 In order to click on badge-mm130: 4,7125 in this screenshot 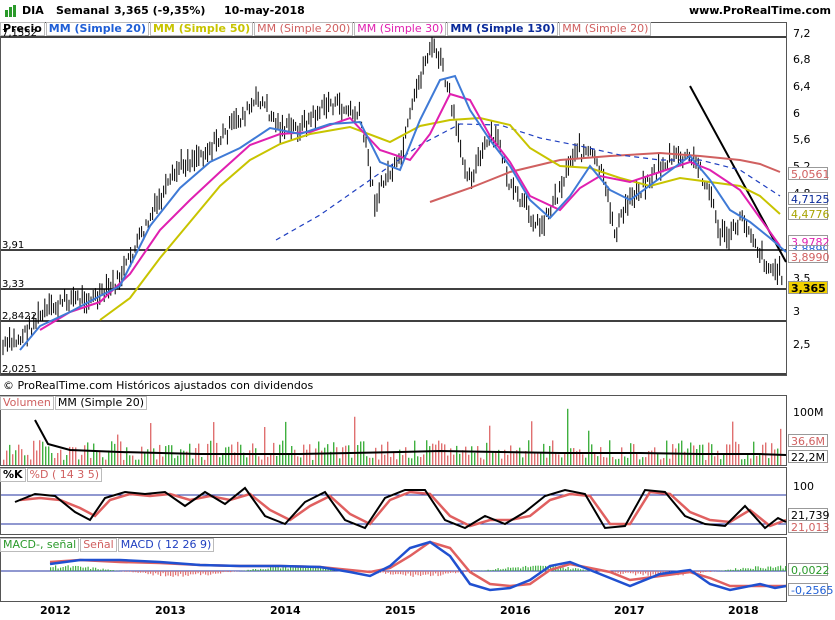, I will do `click(809, 199)`.